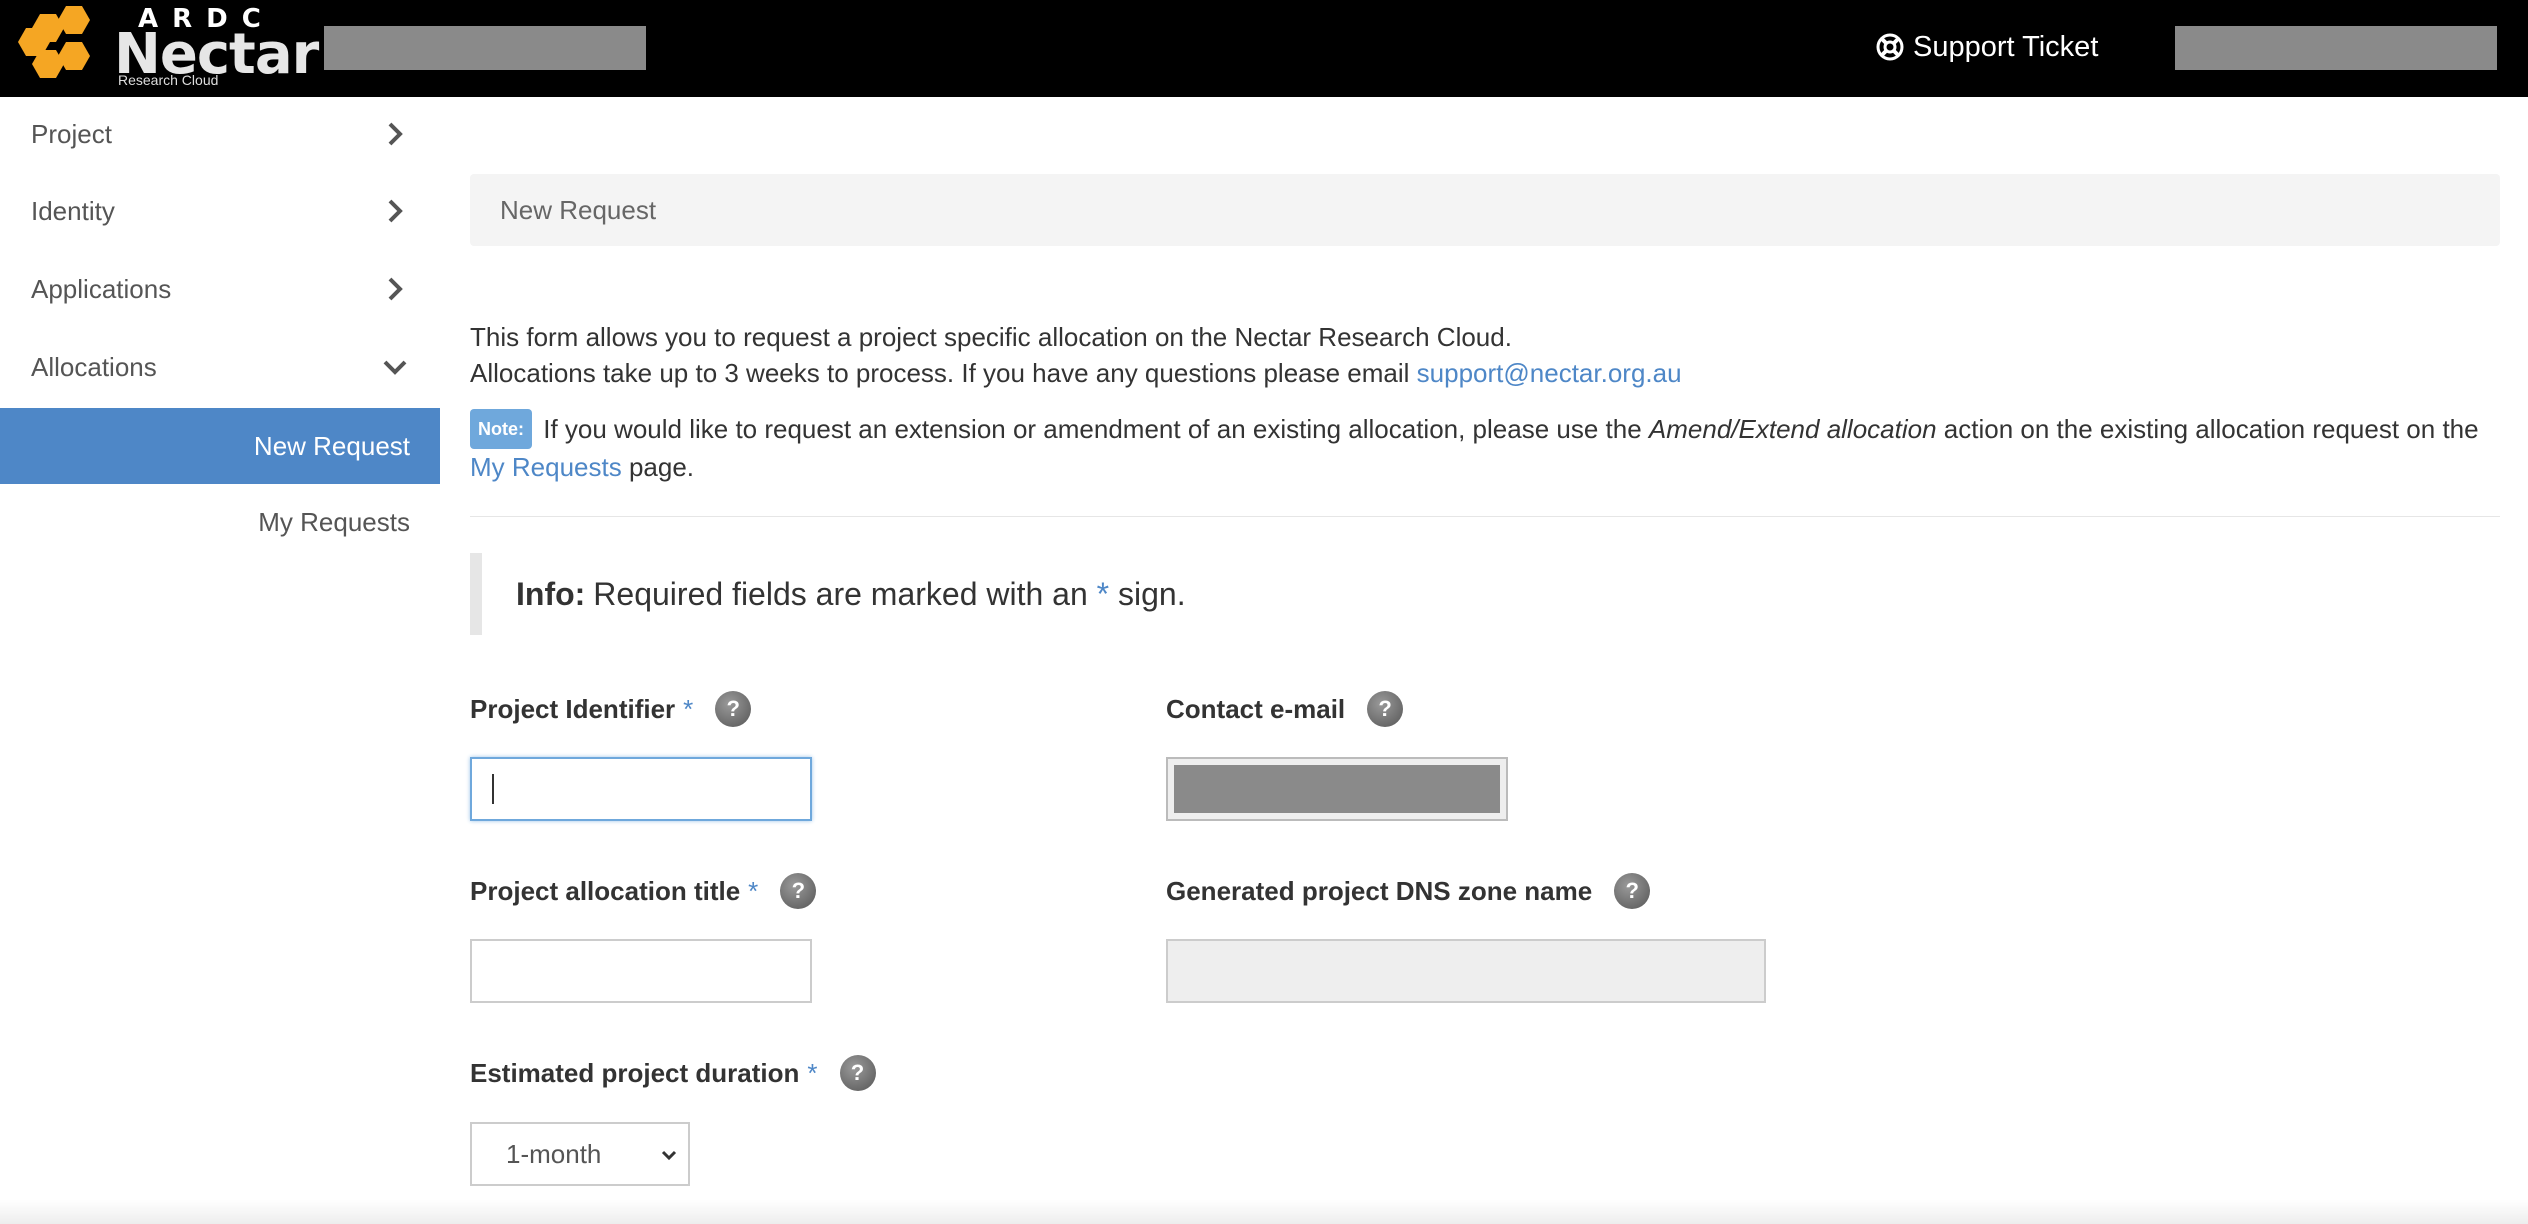 This screenshot has width=2528, height=1224. What do you see at coordinates (54, 42) in the screenshot?
I see `honeycomb-logo-icon` at bounding box center [54, 42].